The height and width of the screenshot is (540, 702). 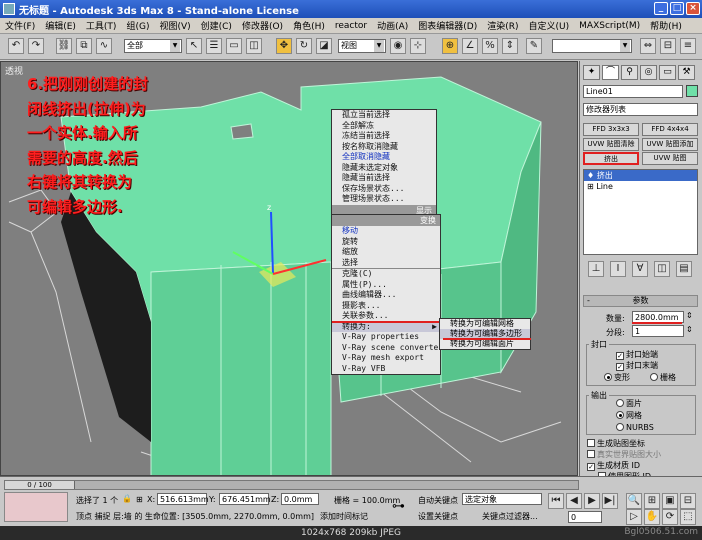 What do you see at coordinates (624, 455) in the screenshot?
I see `real-world-map-checkbox: 真实世界贴图大小` at bounding box center [624, 455].